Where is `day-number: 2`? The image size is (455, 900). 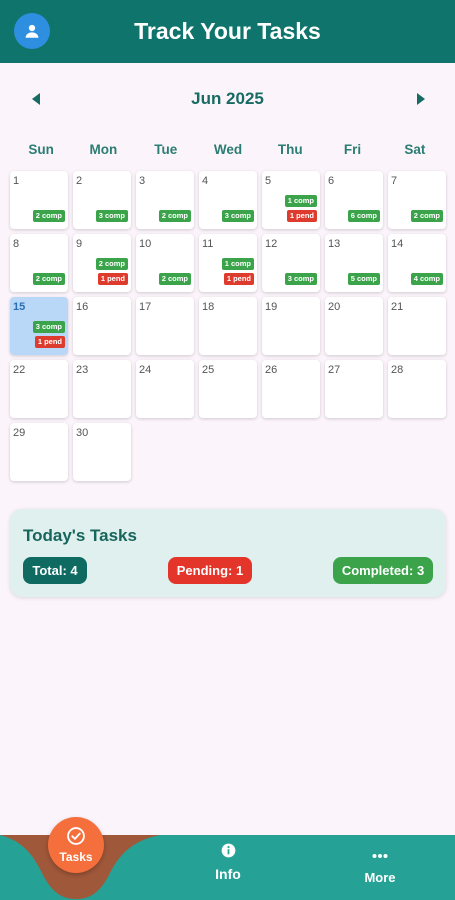
day-number: 2 is located at coordinates (79, 181).